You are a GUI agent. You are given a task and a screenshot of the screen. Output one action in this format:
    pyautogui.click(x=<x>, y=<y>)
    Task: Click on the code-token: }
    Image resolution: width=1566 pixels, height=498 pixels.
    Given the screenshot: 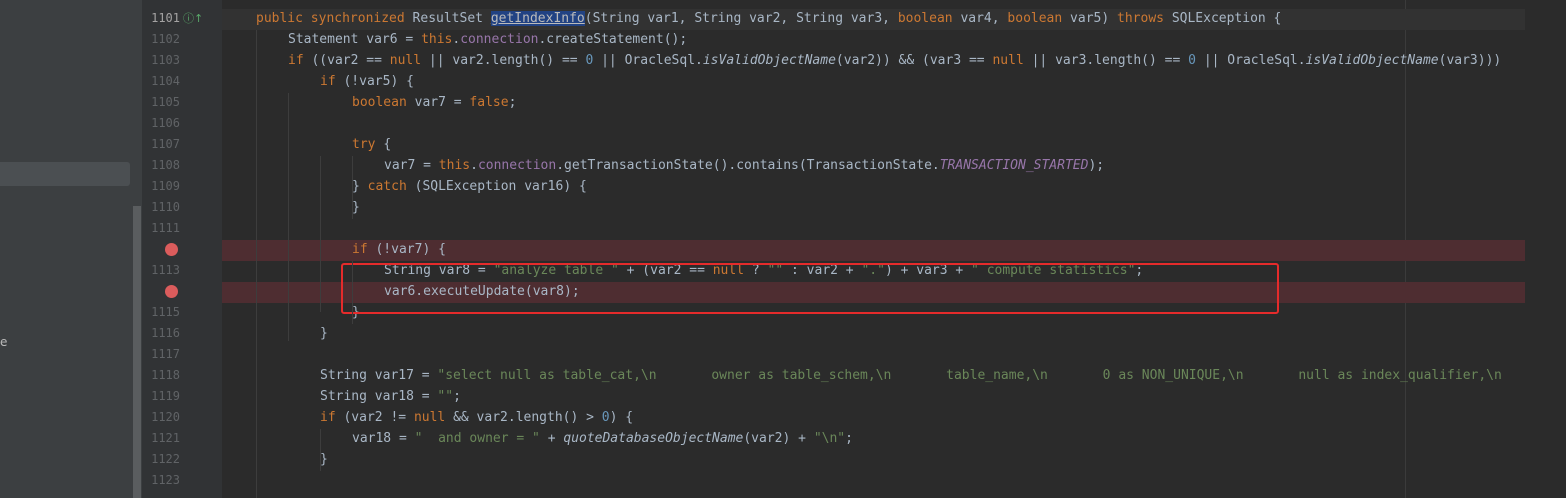 What is the action you would take?
    pyautogui.click(x=356, y=207)
    